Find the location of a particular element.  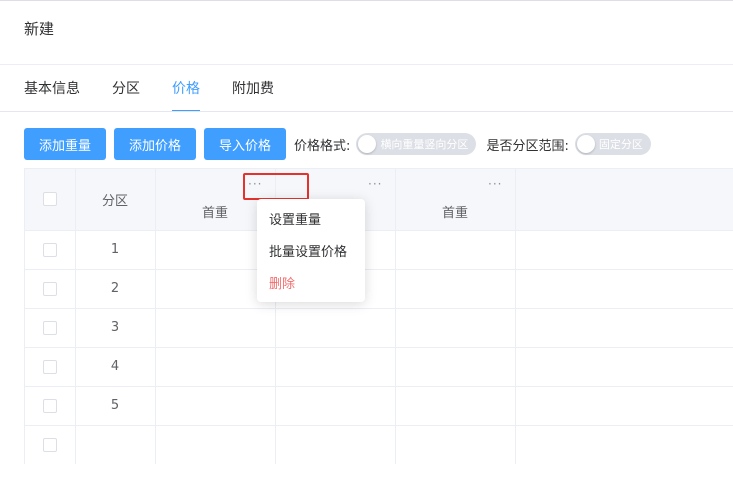

table-row: 4 is located at coordinates (379, 367).